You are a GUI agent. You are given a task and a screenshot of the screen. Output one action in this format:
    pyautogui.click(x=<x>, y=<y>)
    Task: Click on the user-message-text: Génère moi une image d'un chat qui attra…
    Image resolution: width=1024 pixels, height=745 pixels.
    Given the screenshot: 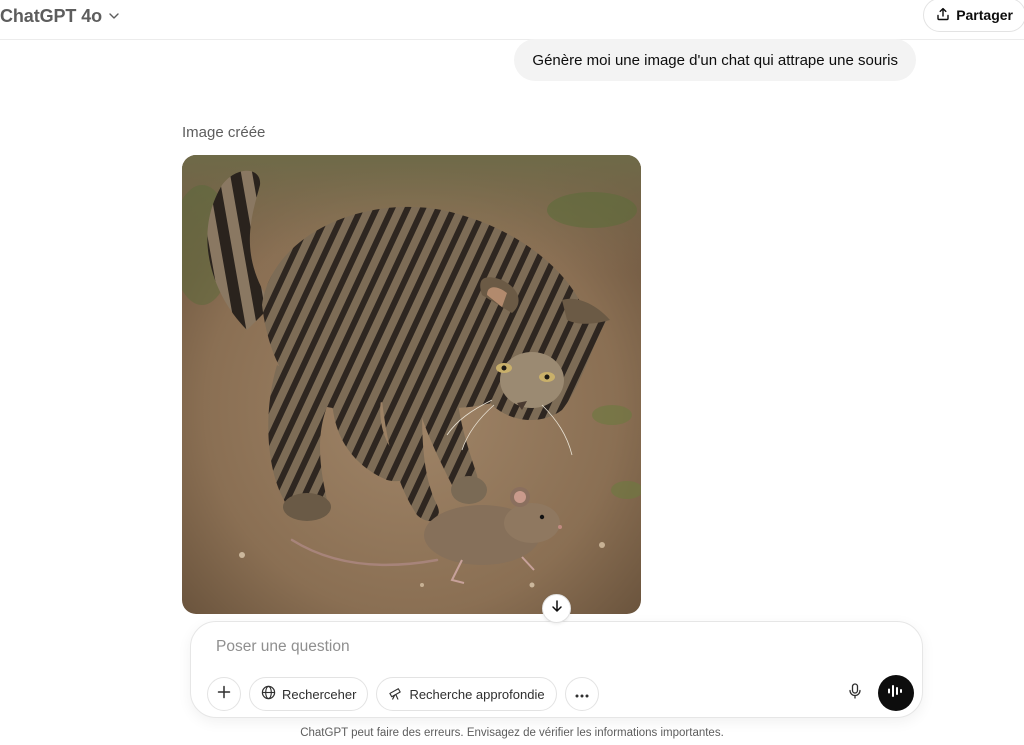 What is the action you would take?
    pyautogui.click(x=715, y=60)
    